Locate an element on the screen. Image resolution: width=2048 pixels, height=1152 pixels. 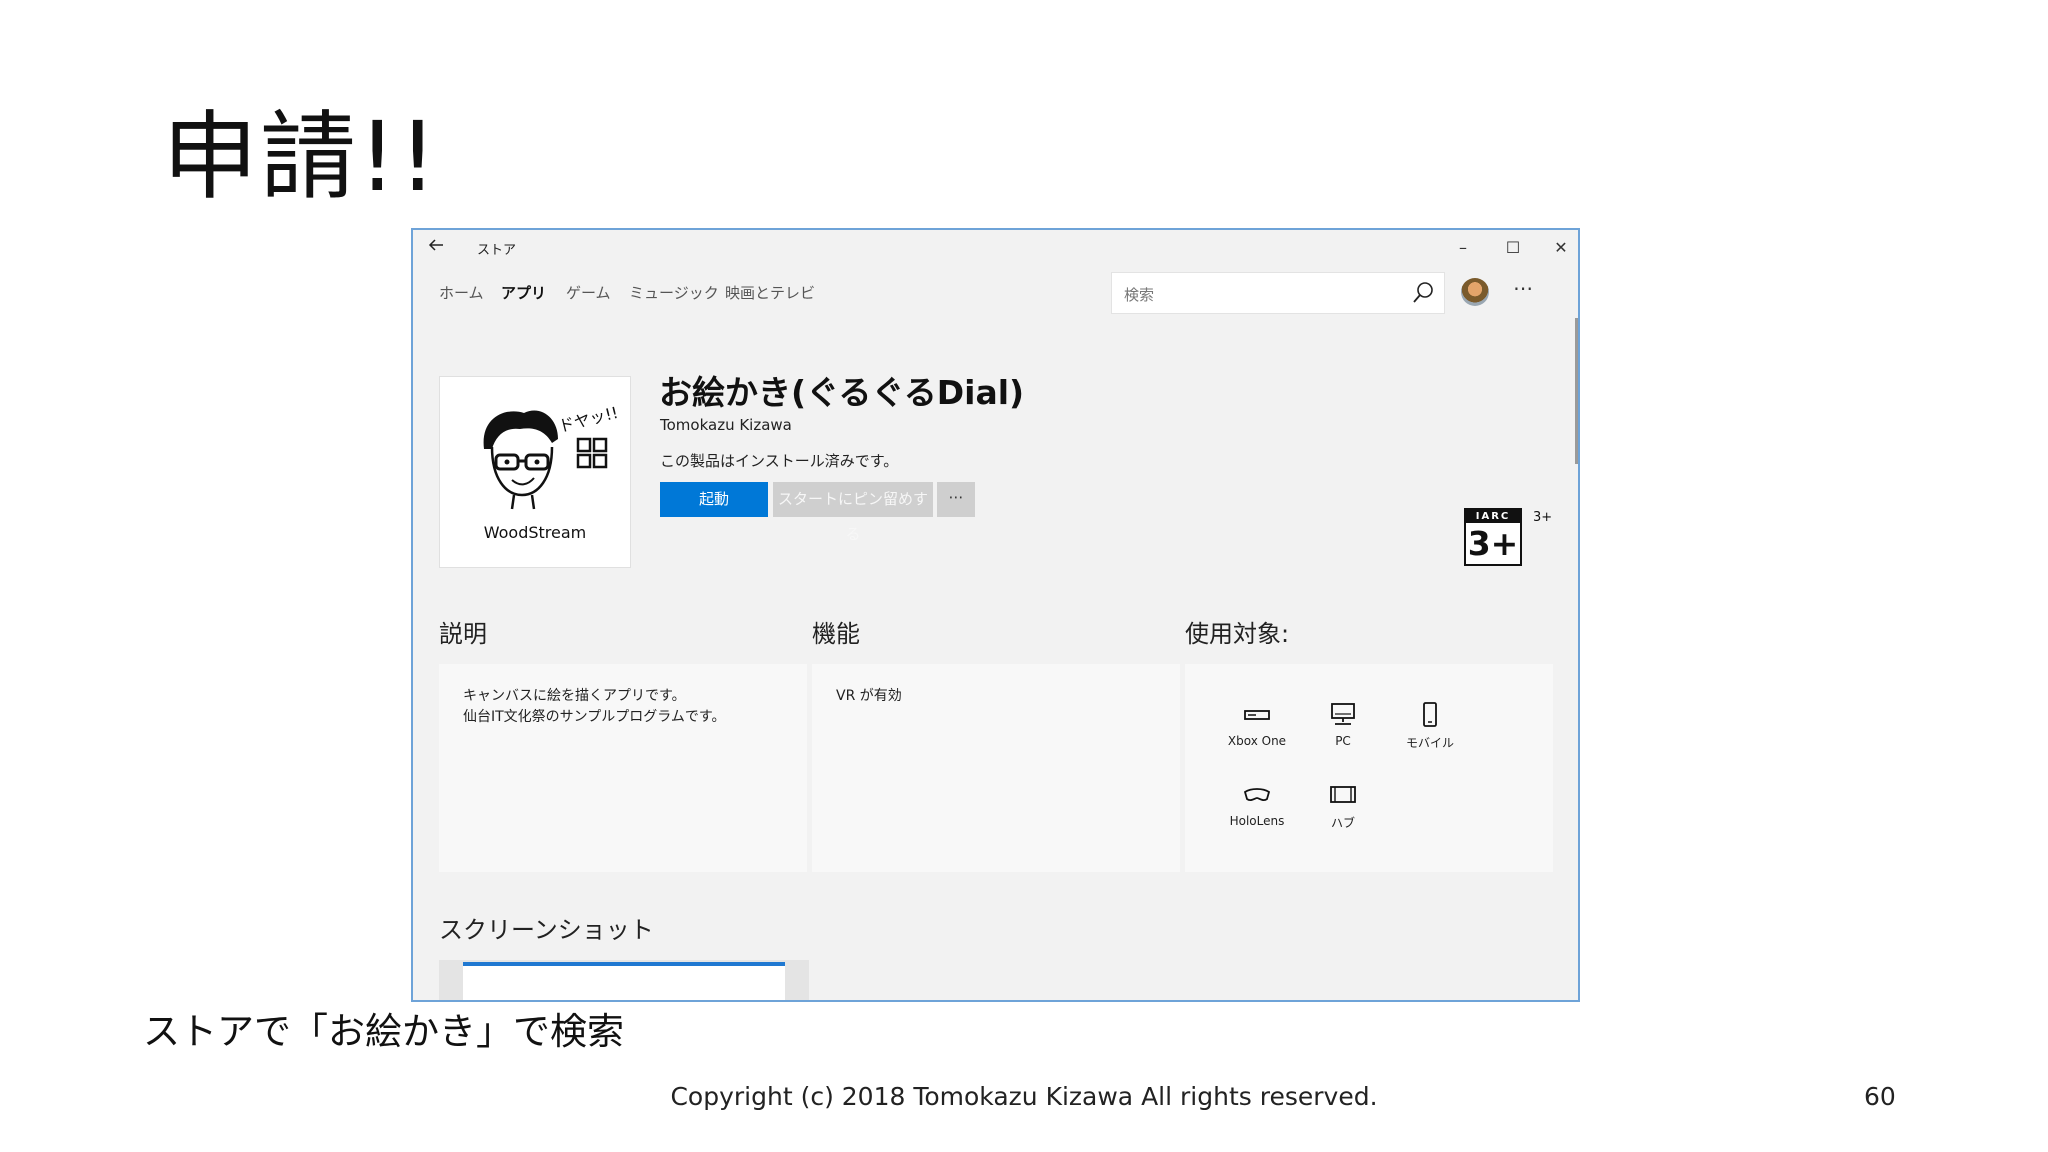
description-text: キャンバスに絵を描くアプリです。 仙台IT文化祭のサンプルプログラムです。 is located at coordinates (594, 707).